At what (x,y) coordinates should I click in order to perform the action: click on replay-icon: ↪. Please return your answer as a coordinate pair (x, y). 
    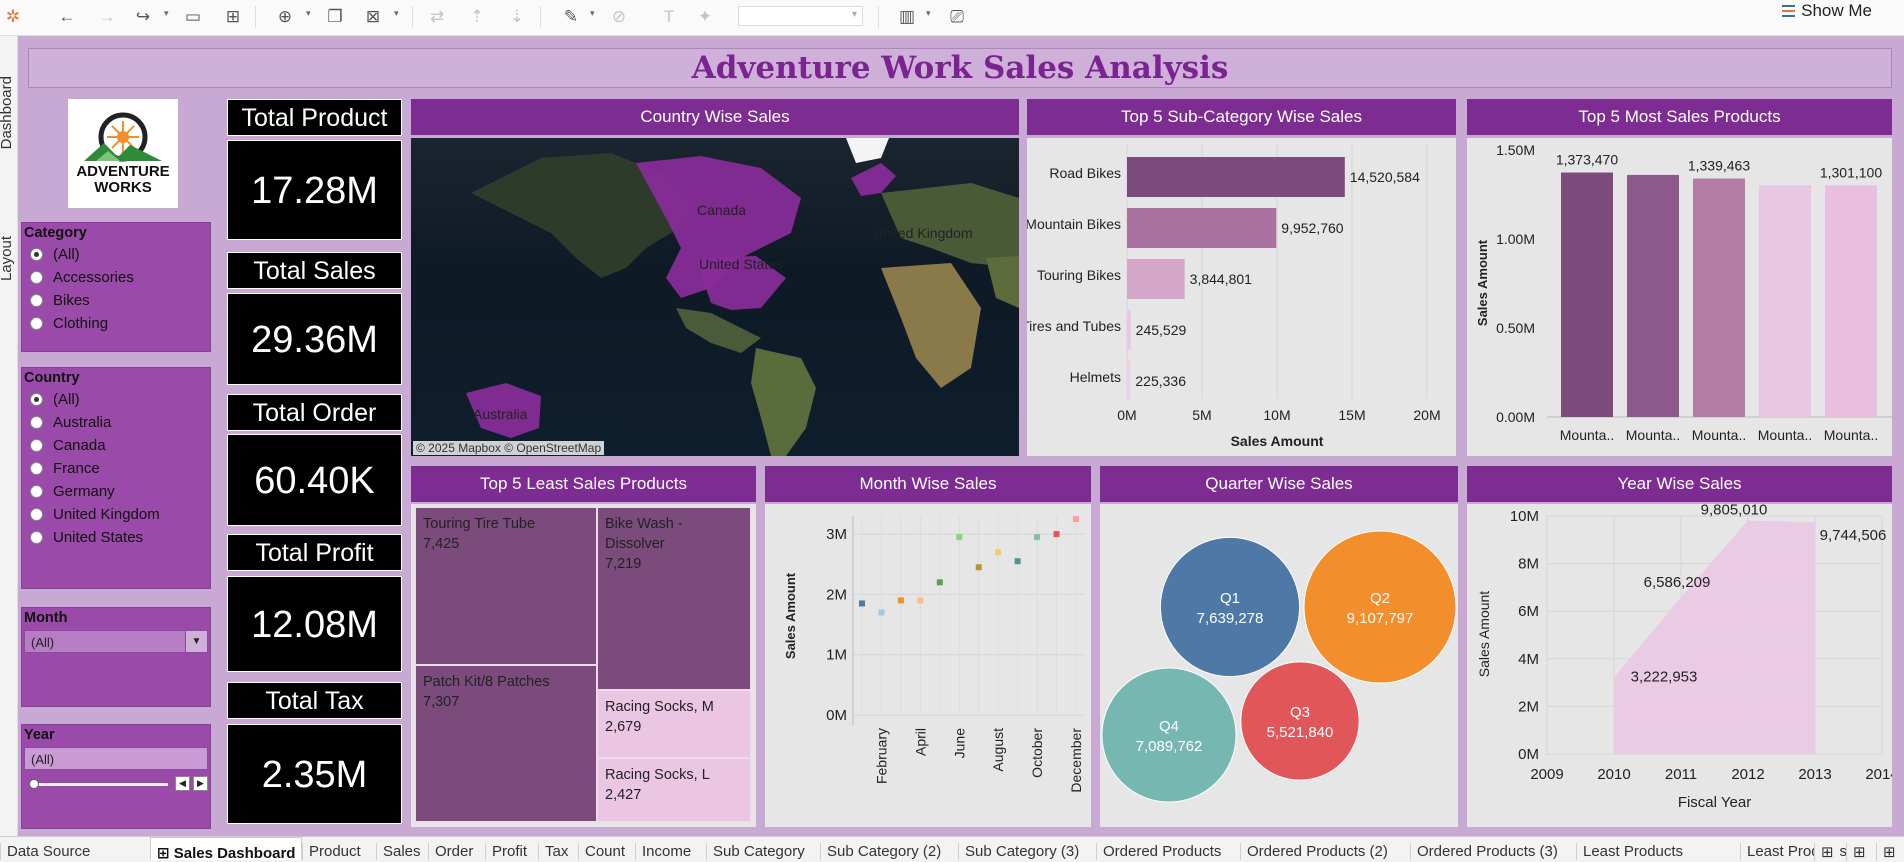
    Looking at the image, I should click on (143, 17).